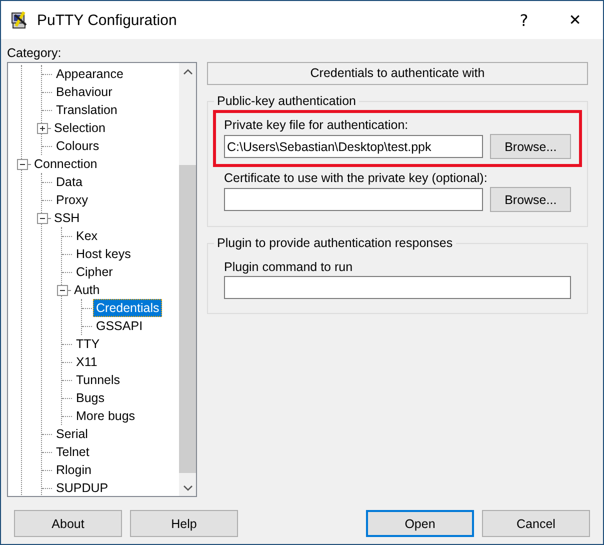 This screenshot has width=604, height=545. I want to click on tree-item: Serial, so click(72, 434).